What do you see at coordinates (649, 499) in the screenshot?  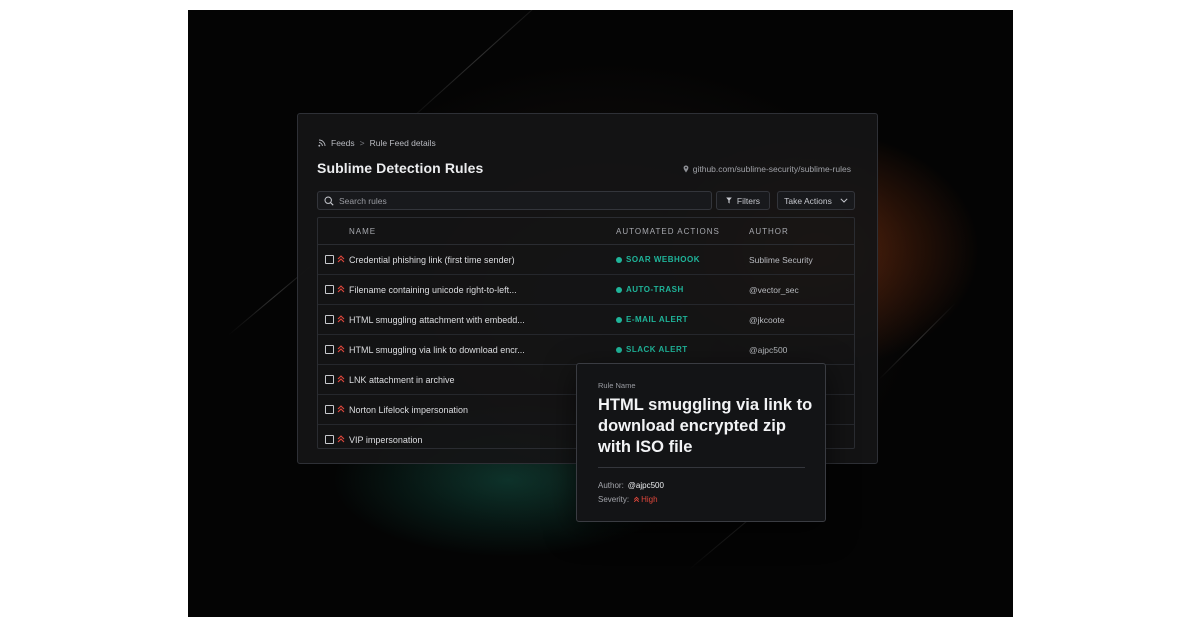 I see `severity-text: High` at bounding box center [649, 499].